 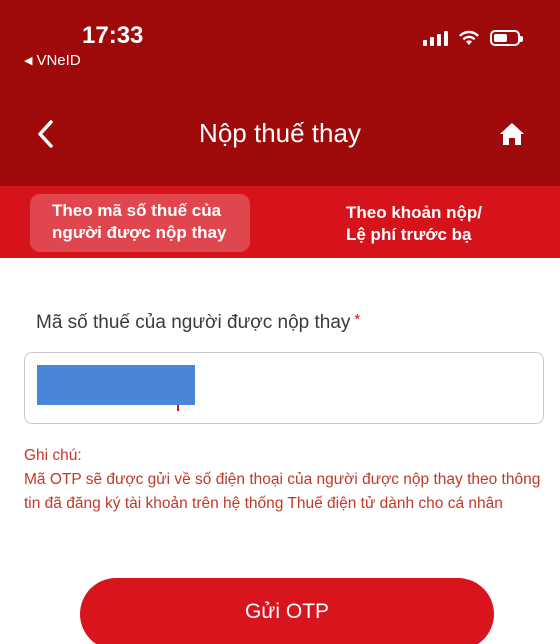 I want to click on text-caret, so click(x=178, y=408).